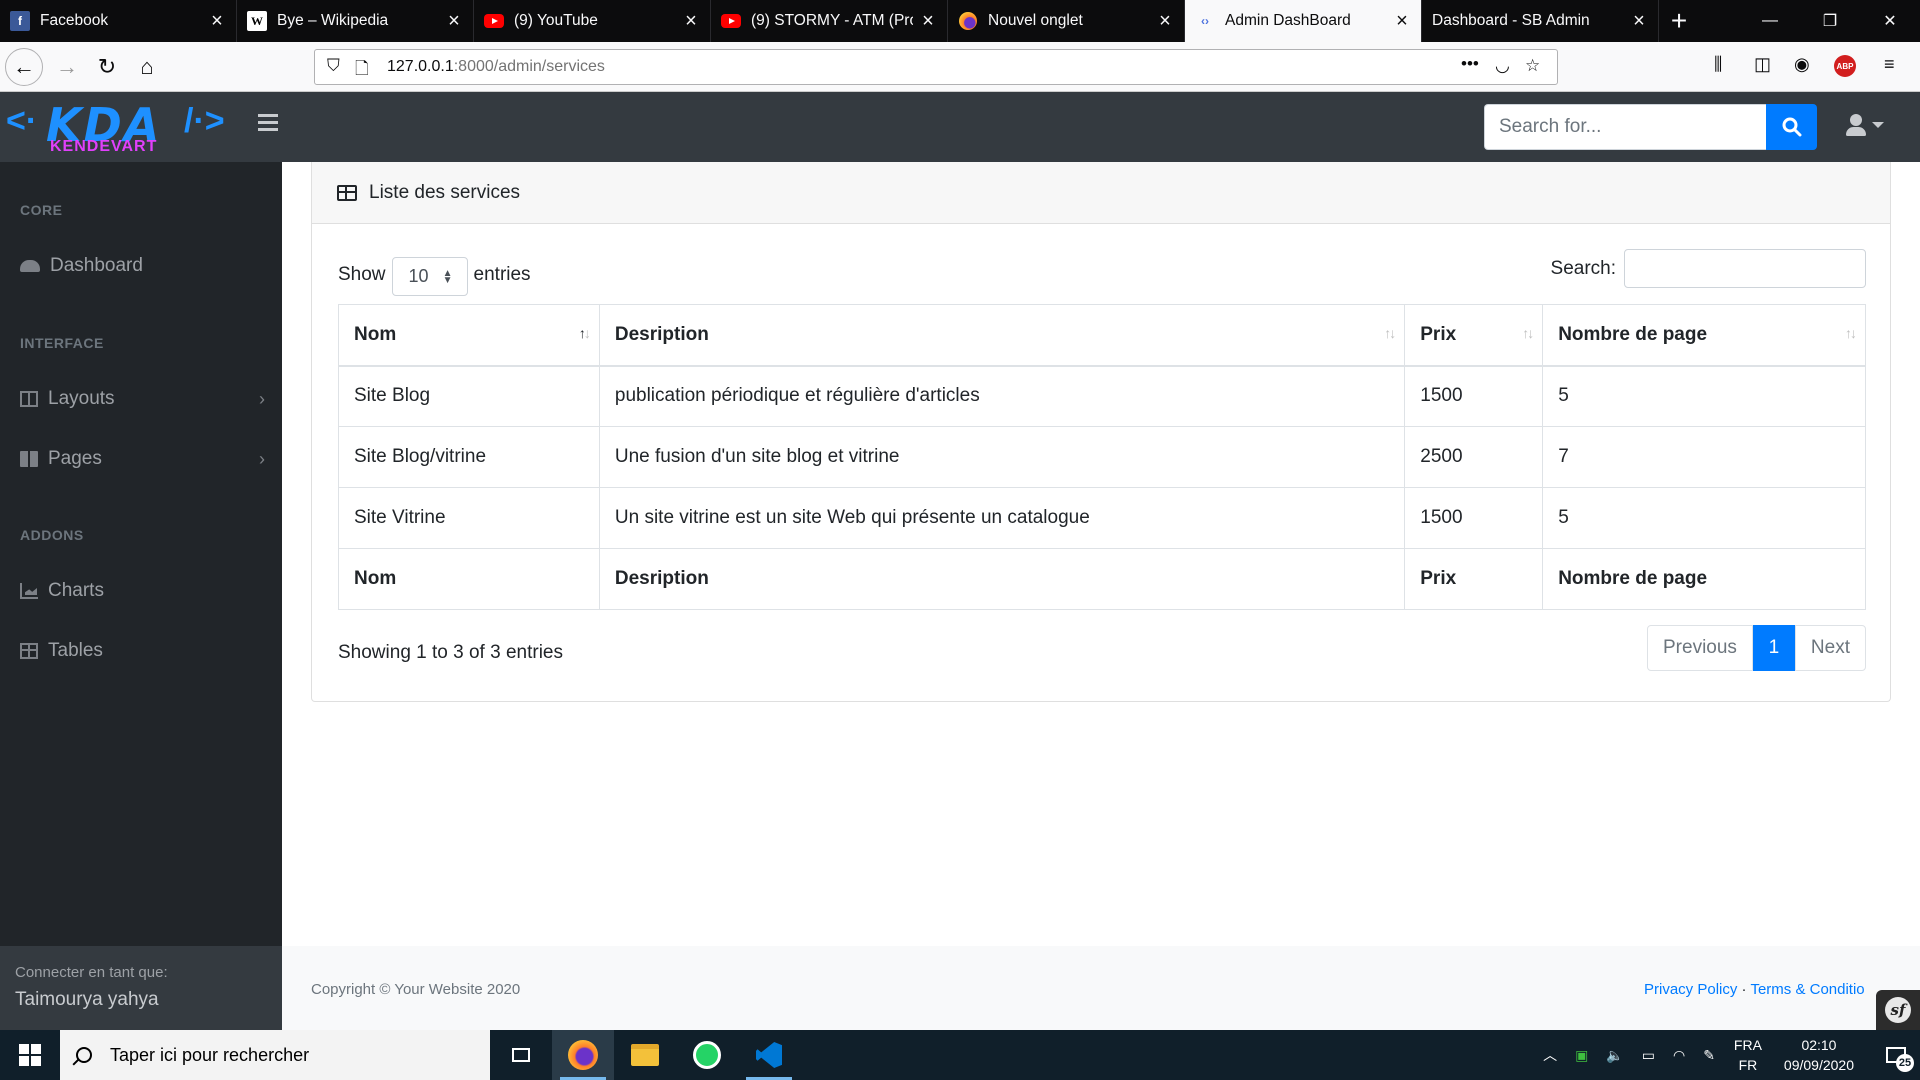 This screenshot has height=1080, width=1920. What do you see at coordinates (450, 652) in the screenshot?
I see `table-info: Showing 1 to 3 of 3 entries` at bounding box center [450, 652].